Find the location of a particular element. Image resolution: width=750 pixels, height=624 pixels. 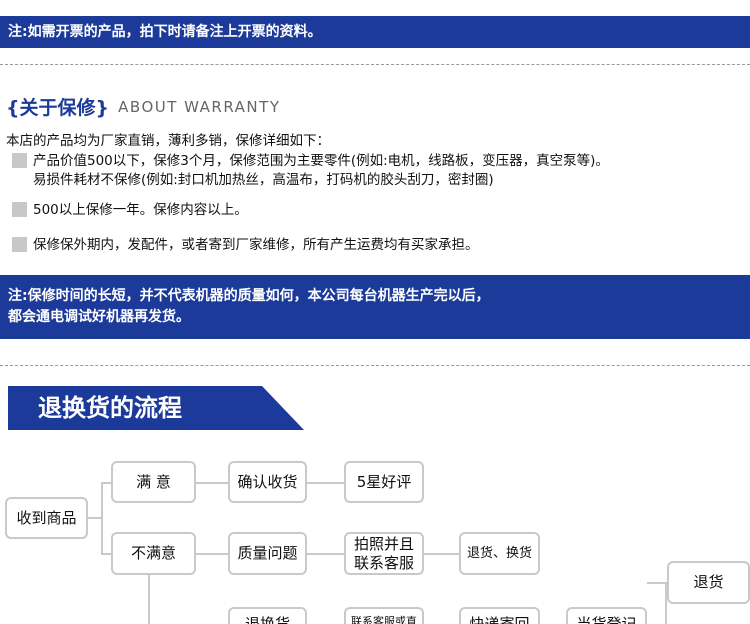

flow-node-label: 退货 is located at coordinates (708, 582).